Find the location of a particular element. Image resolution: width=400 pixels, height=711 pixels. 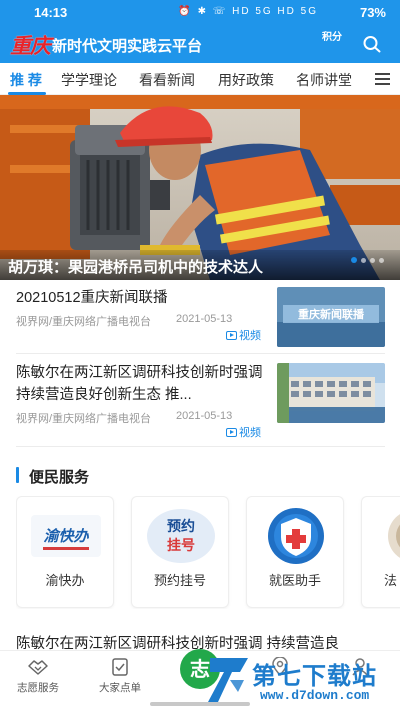

category-tabs: 推 荐 学学理论 看看新闻 用好政策 名师讲堂 is located at coordinates (200, 79).